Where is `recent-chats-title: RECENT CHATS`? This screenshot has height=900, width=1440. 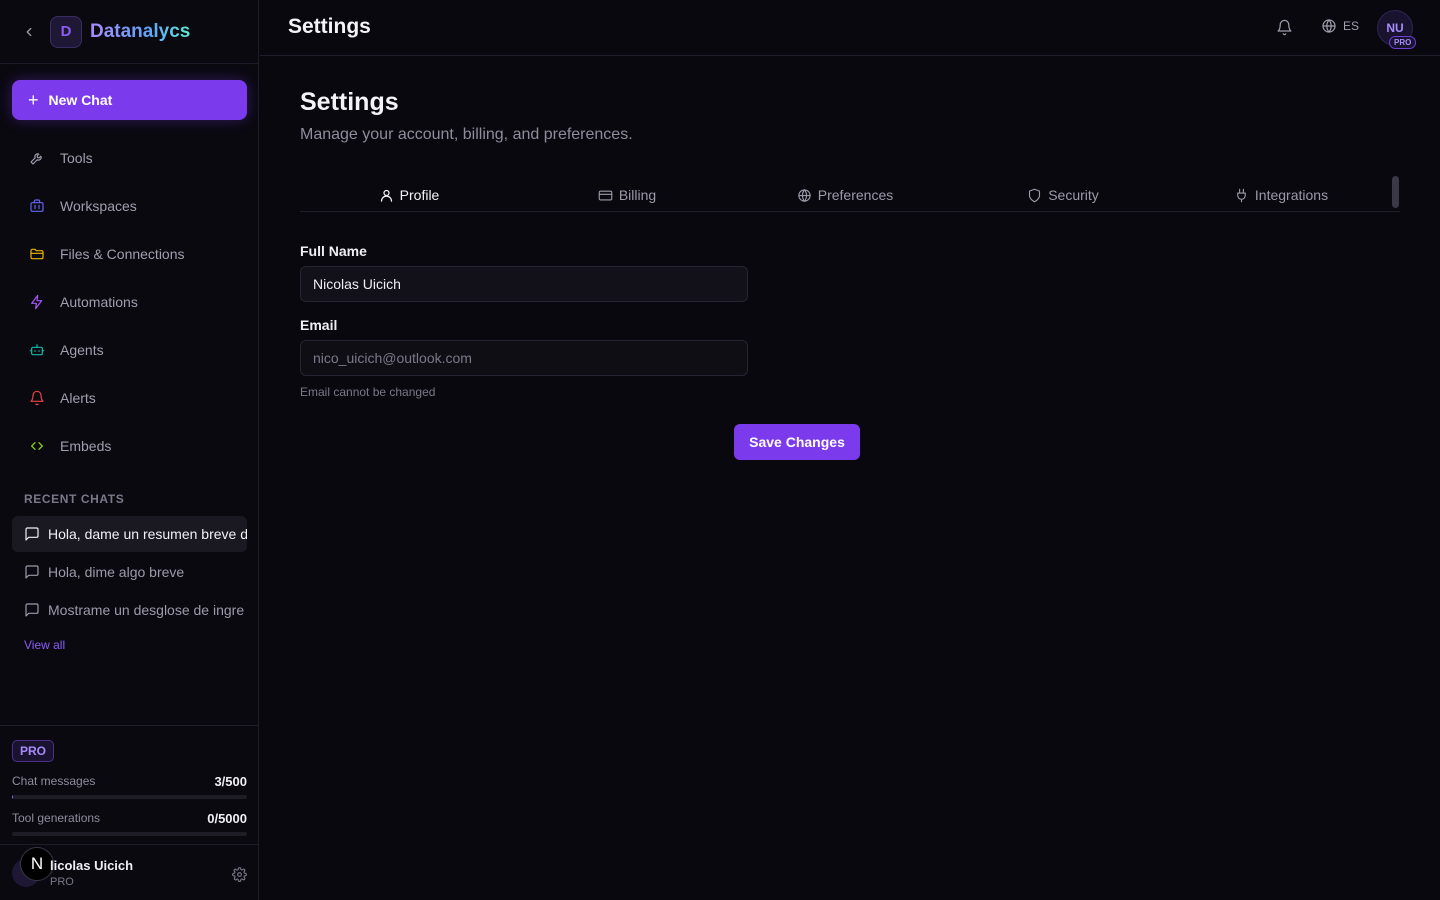 recent-chats-title: RECENT CHATS is located at coordinates (74, 499).